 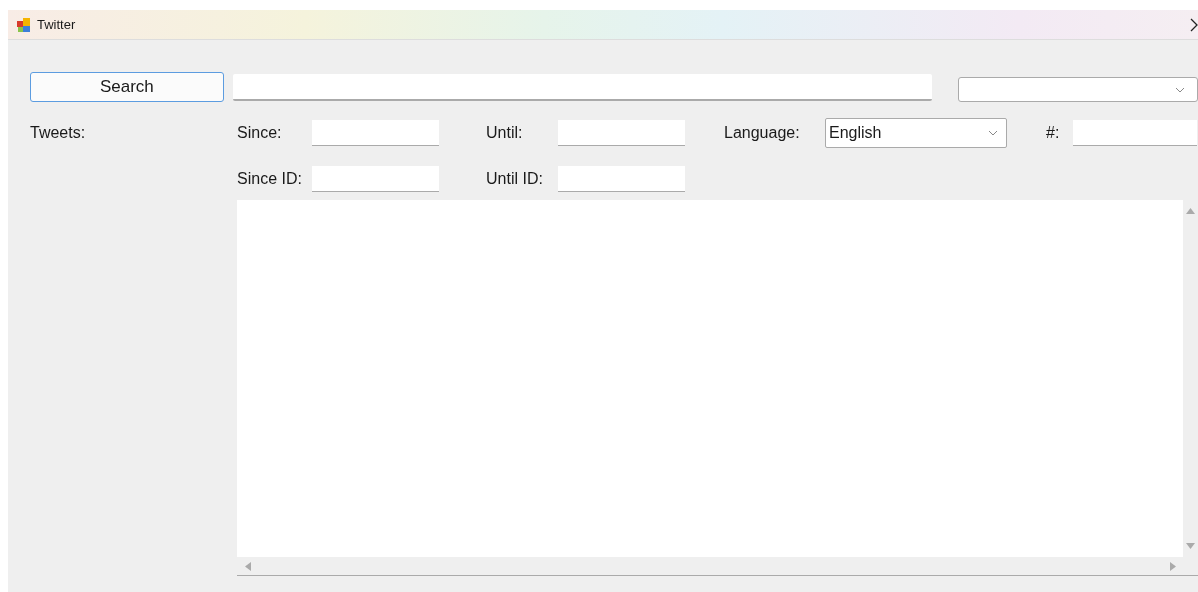 I want to click on filter-label: Since:, so click(x=260, y=132).